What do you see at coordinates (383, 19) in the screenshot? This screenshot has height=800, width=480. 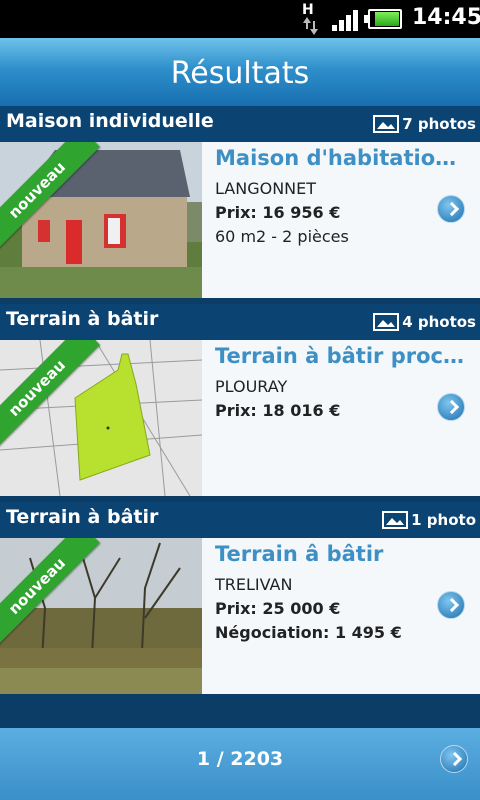 I see `battery-icon` at bounding box center [383, 19].